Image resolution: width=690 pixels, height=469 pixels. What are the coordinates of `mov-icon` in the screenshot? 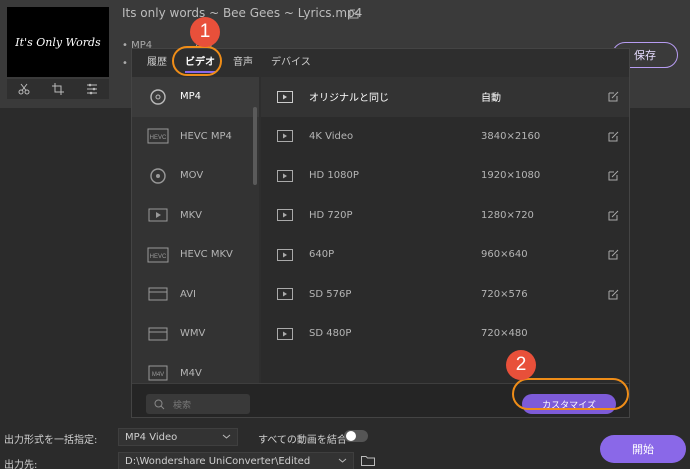 It's located at (158, 176).